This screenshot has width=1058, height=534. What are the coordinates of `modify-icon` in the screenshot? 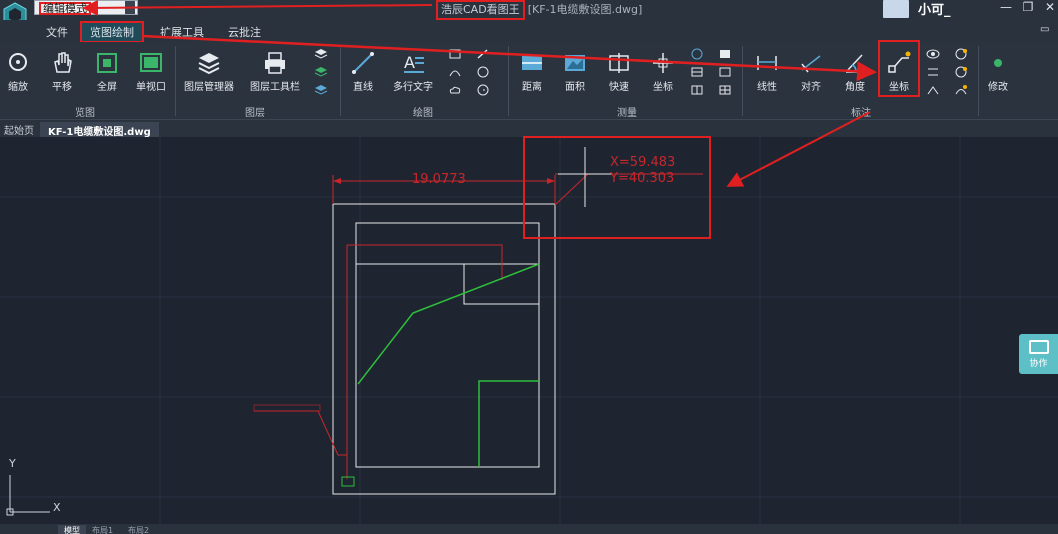 It's located at (998, 63).